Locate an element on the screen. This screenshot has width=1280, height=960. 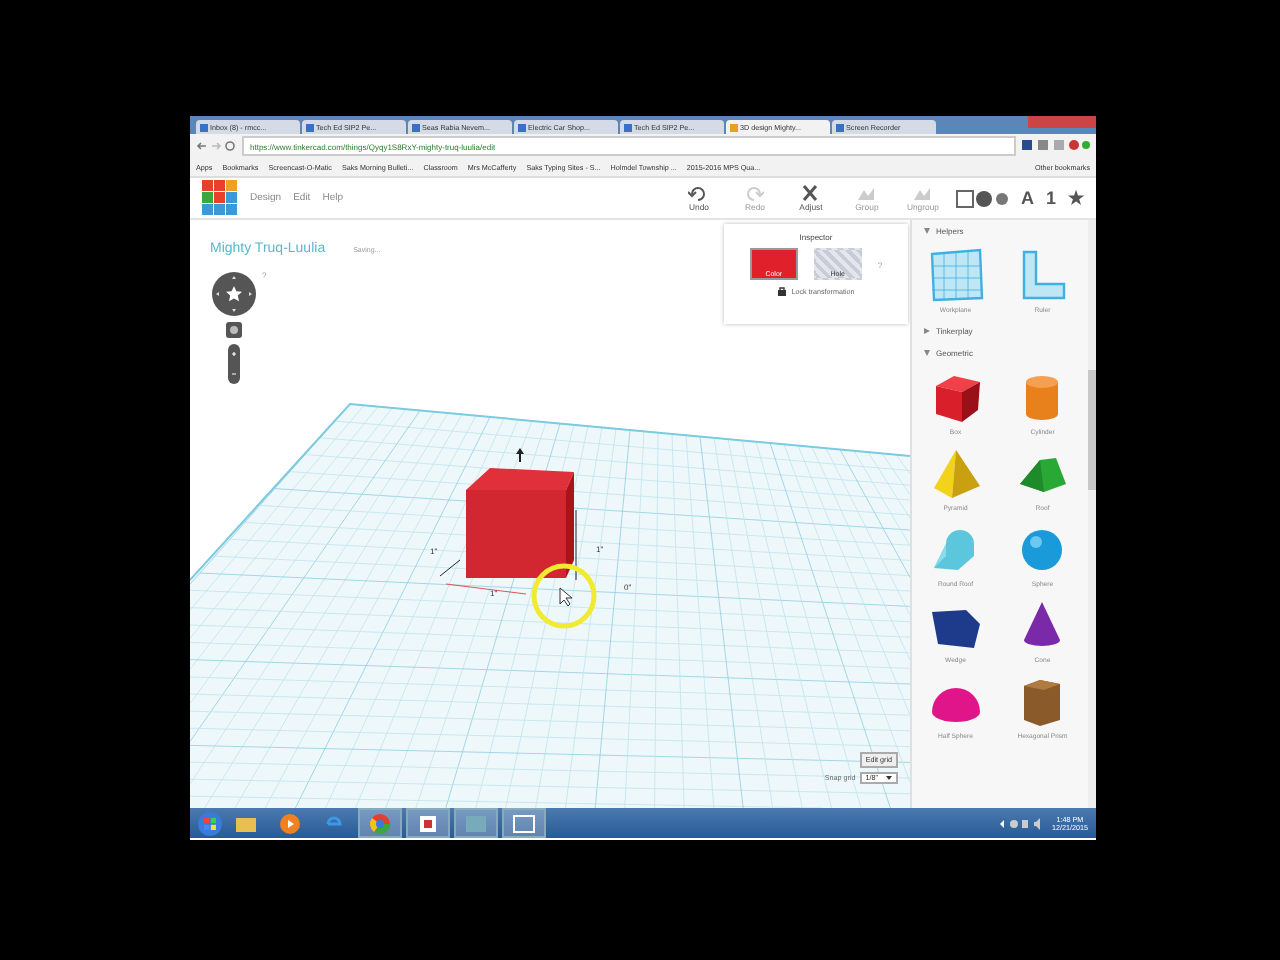
ungroup-icon is located at coordinates (922, 193).